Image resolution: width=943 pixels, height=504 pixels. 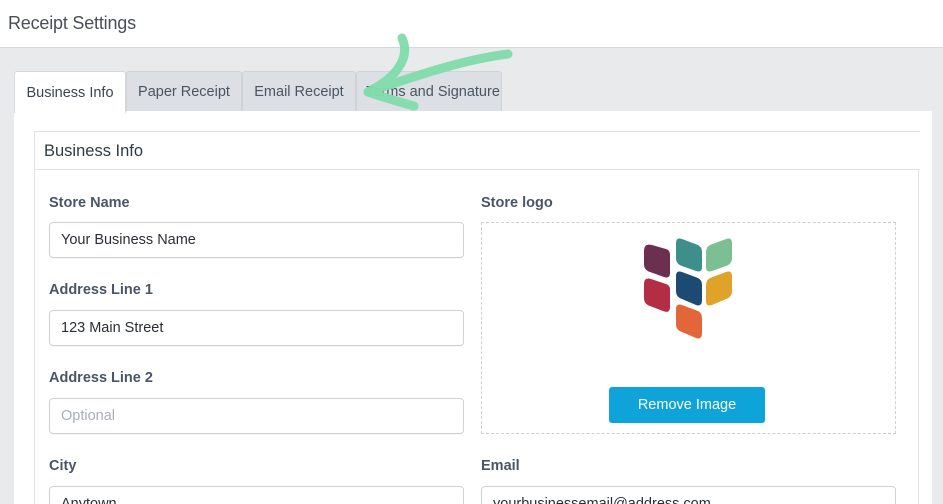 What do you see at coordinates (256, 328) in the screenshot?
I see `address-line-1-input` at bounding box center [256, 328].